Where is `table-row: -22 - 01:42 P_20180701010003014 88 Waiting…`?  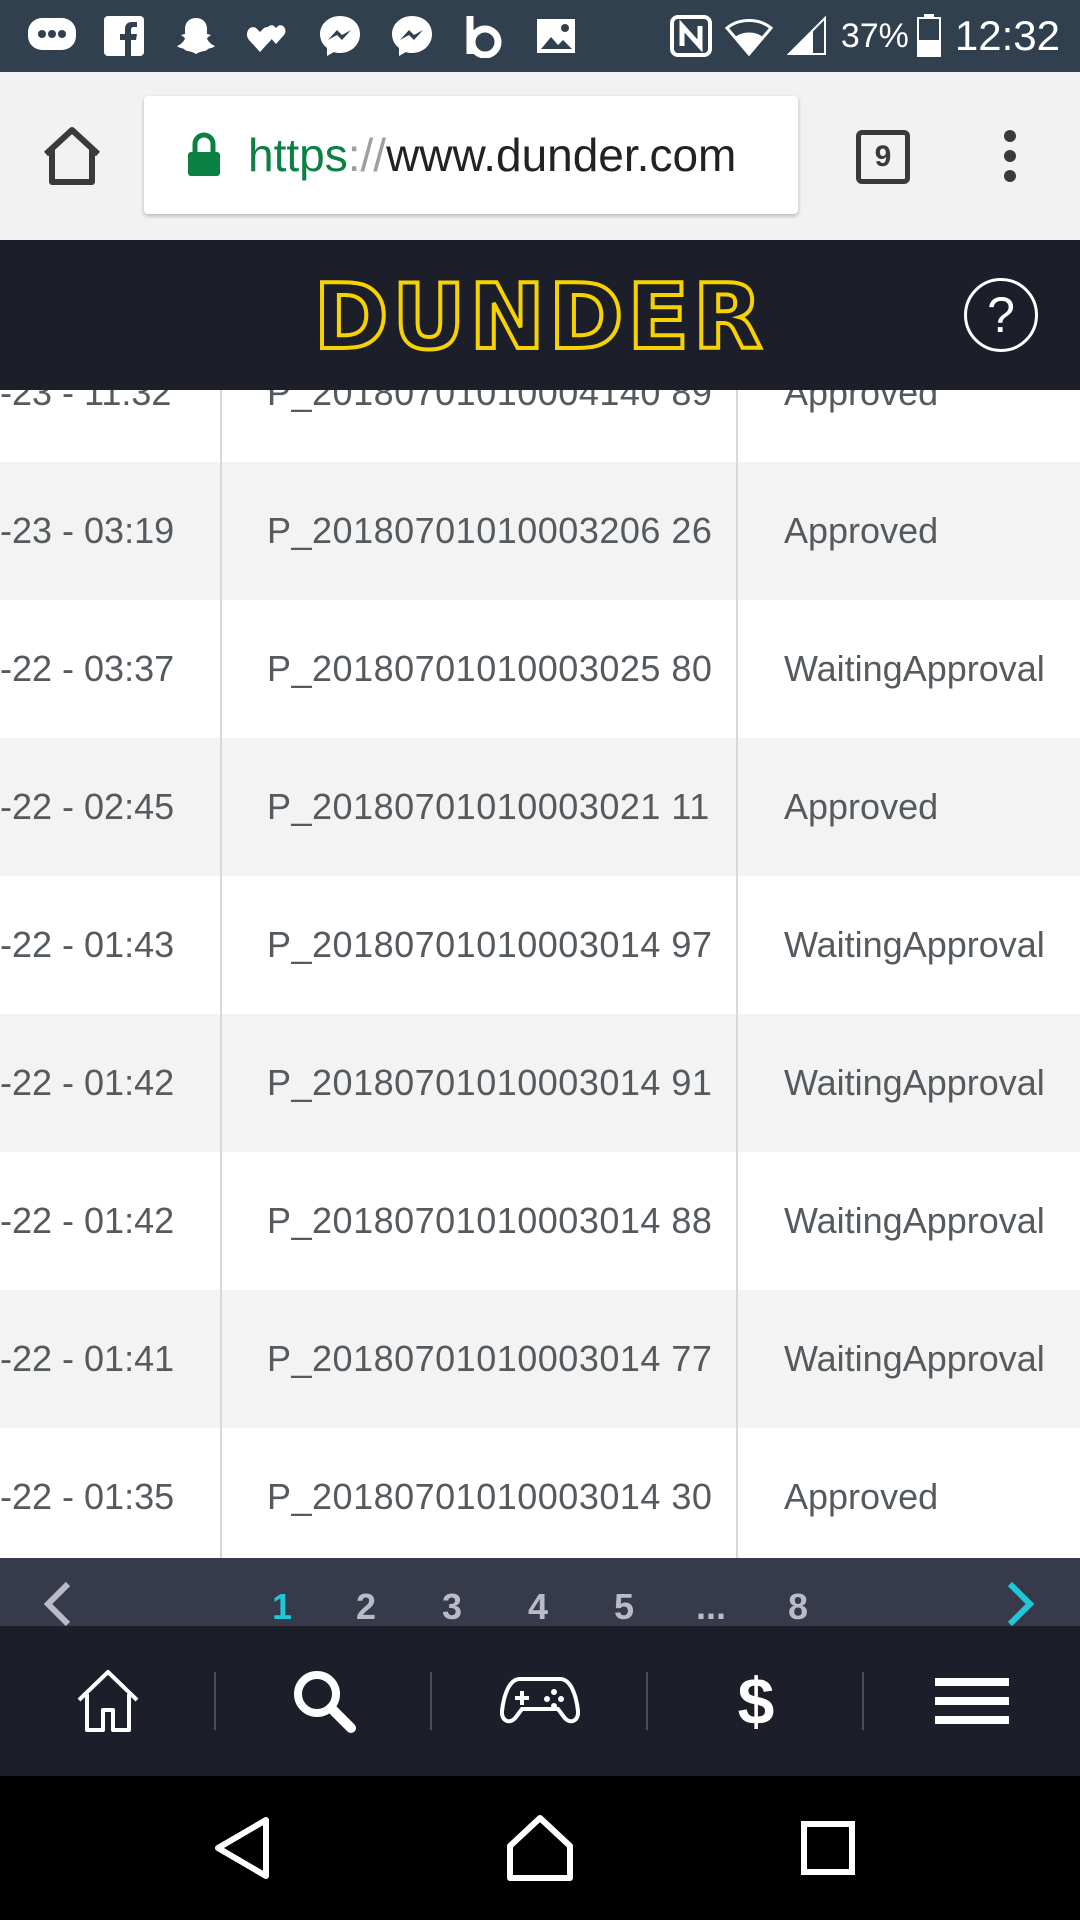 table-row: -22 - 01:42 P_20180701010003014 88 Waiting… is located at coordinates (540, 1221).